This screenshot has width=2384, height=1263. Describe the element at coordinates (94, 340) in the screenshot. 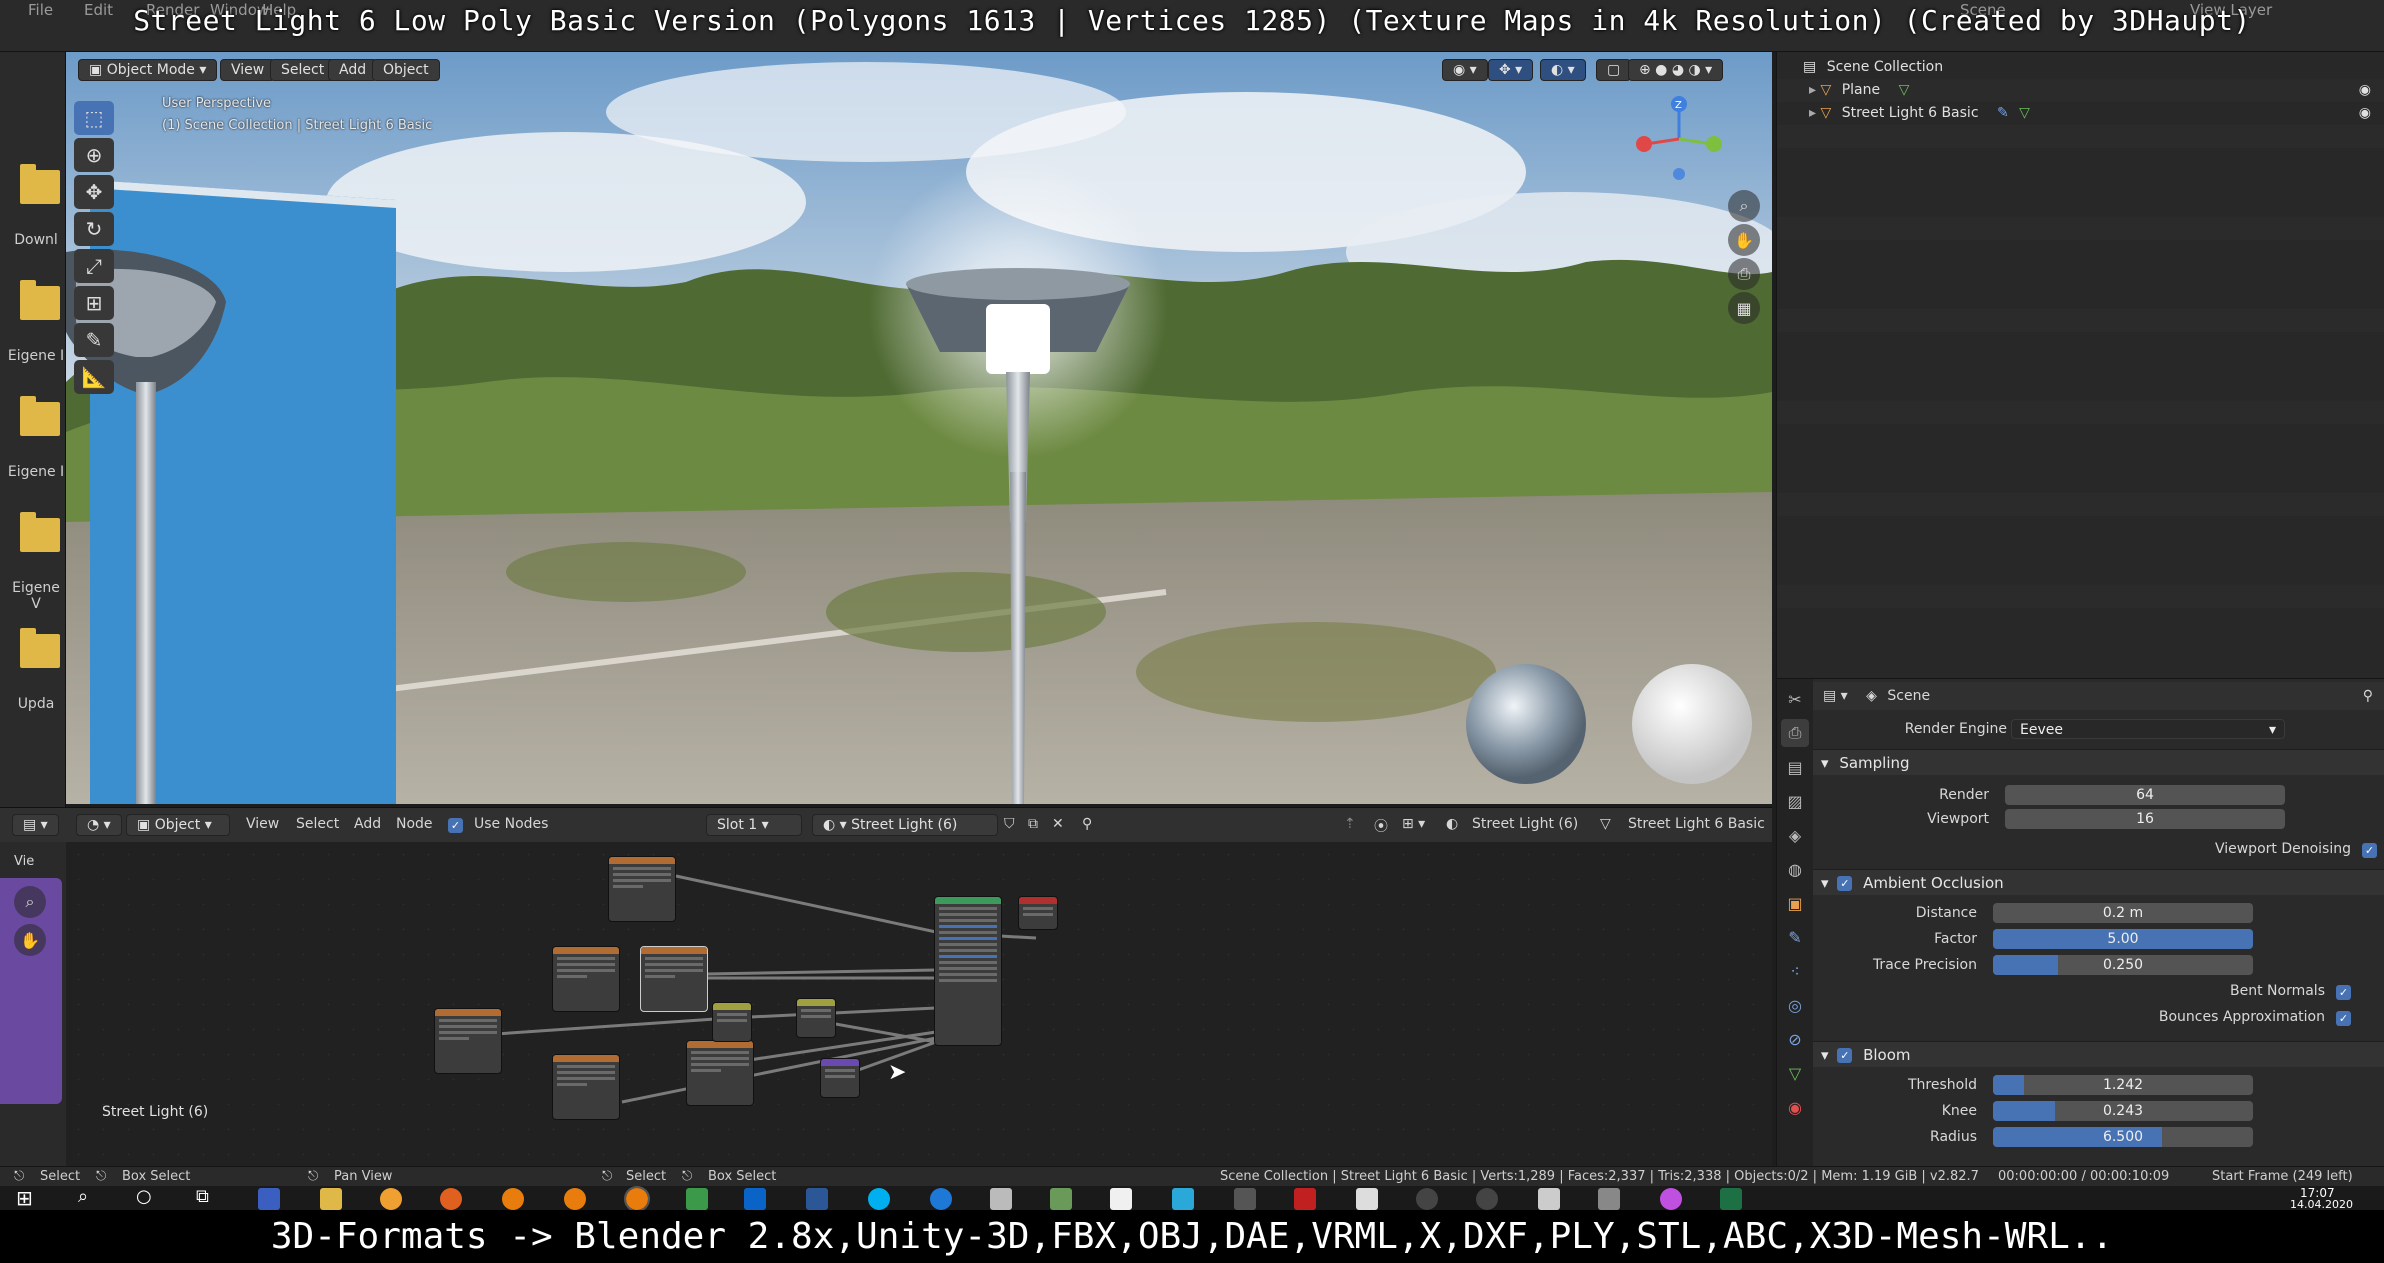

I see `annotate-icon: ✎` at that location.